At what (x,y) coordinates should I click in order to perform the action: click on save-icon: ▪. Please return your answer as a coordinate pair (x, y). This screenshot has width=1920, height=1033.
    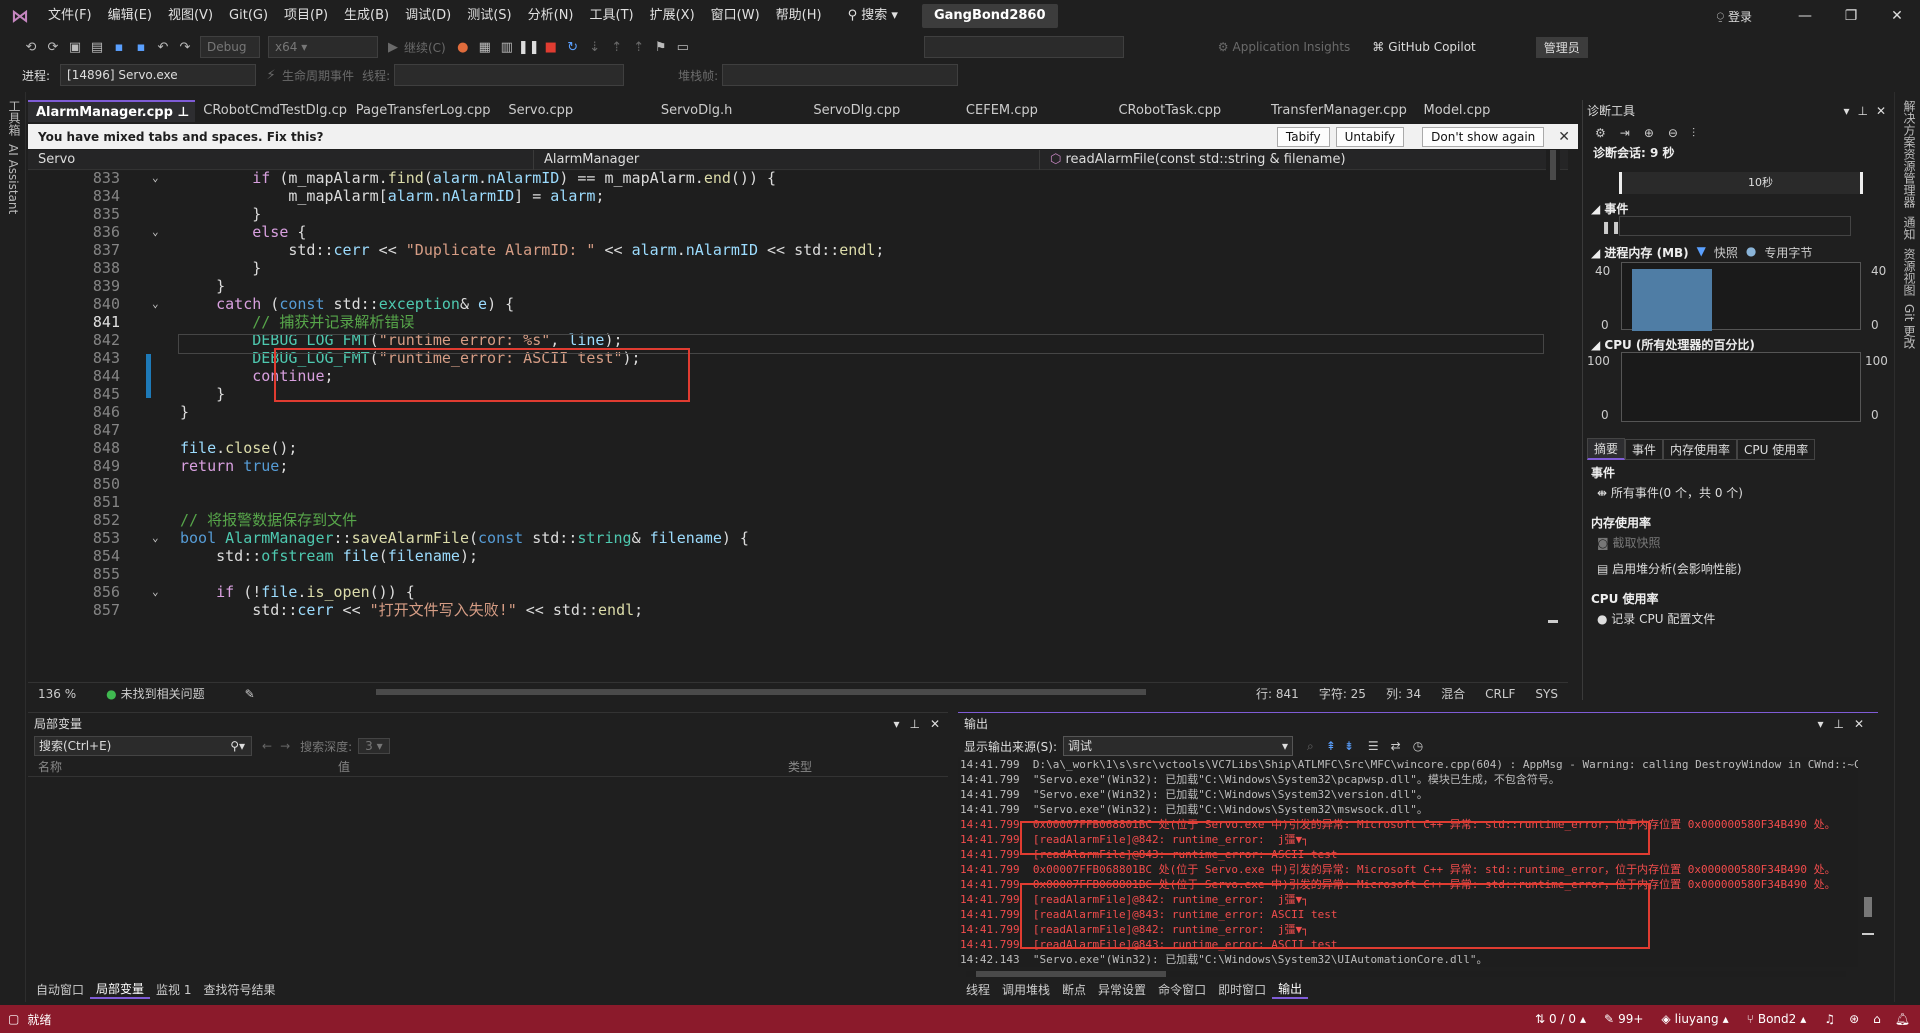
    Looking at the image, I should click on (119, 47).